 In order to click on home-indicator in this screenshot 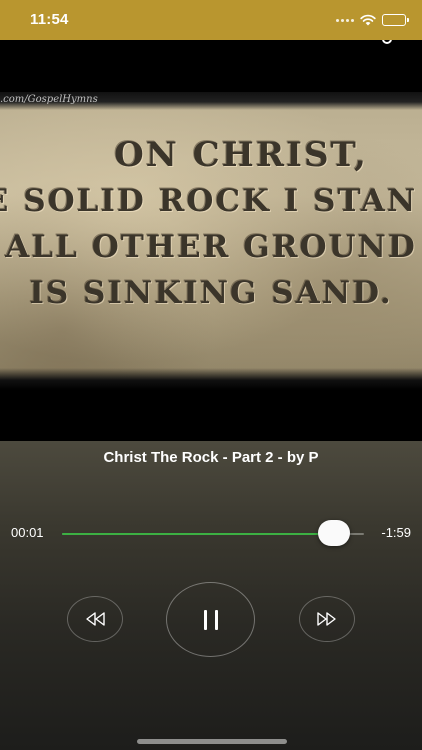, I will do `click(212, 741)`.